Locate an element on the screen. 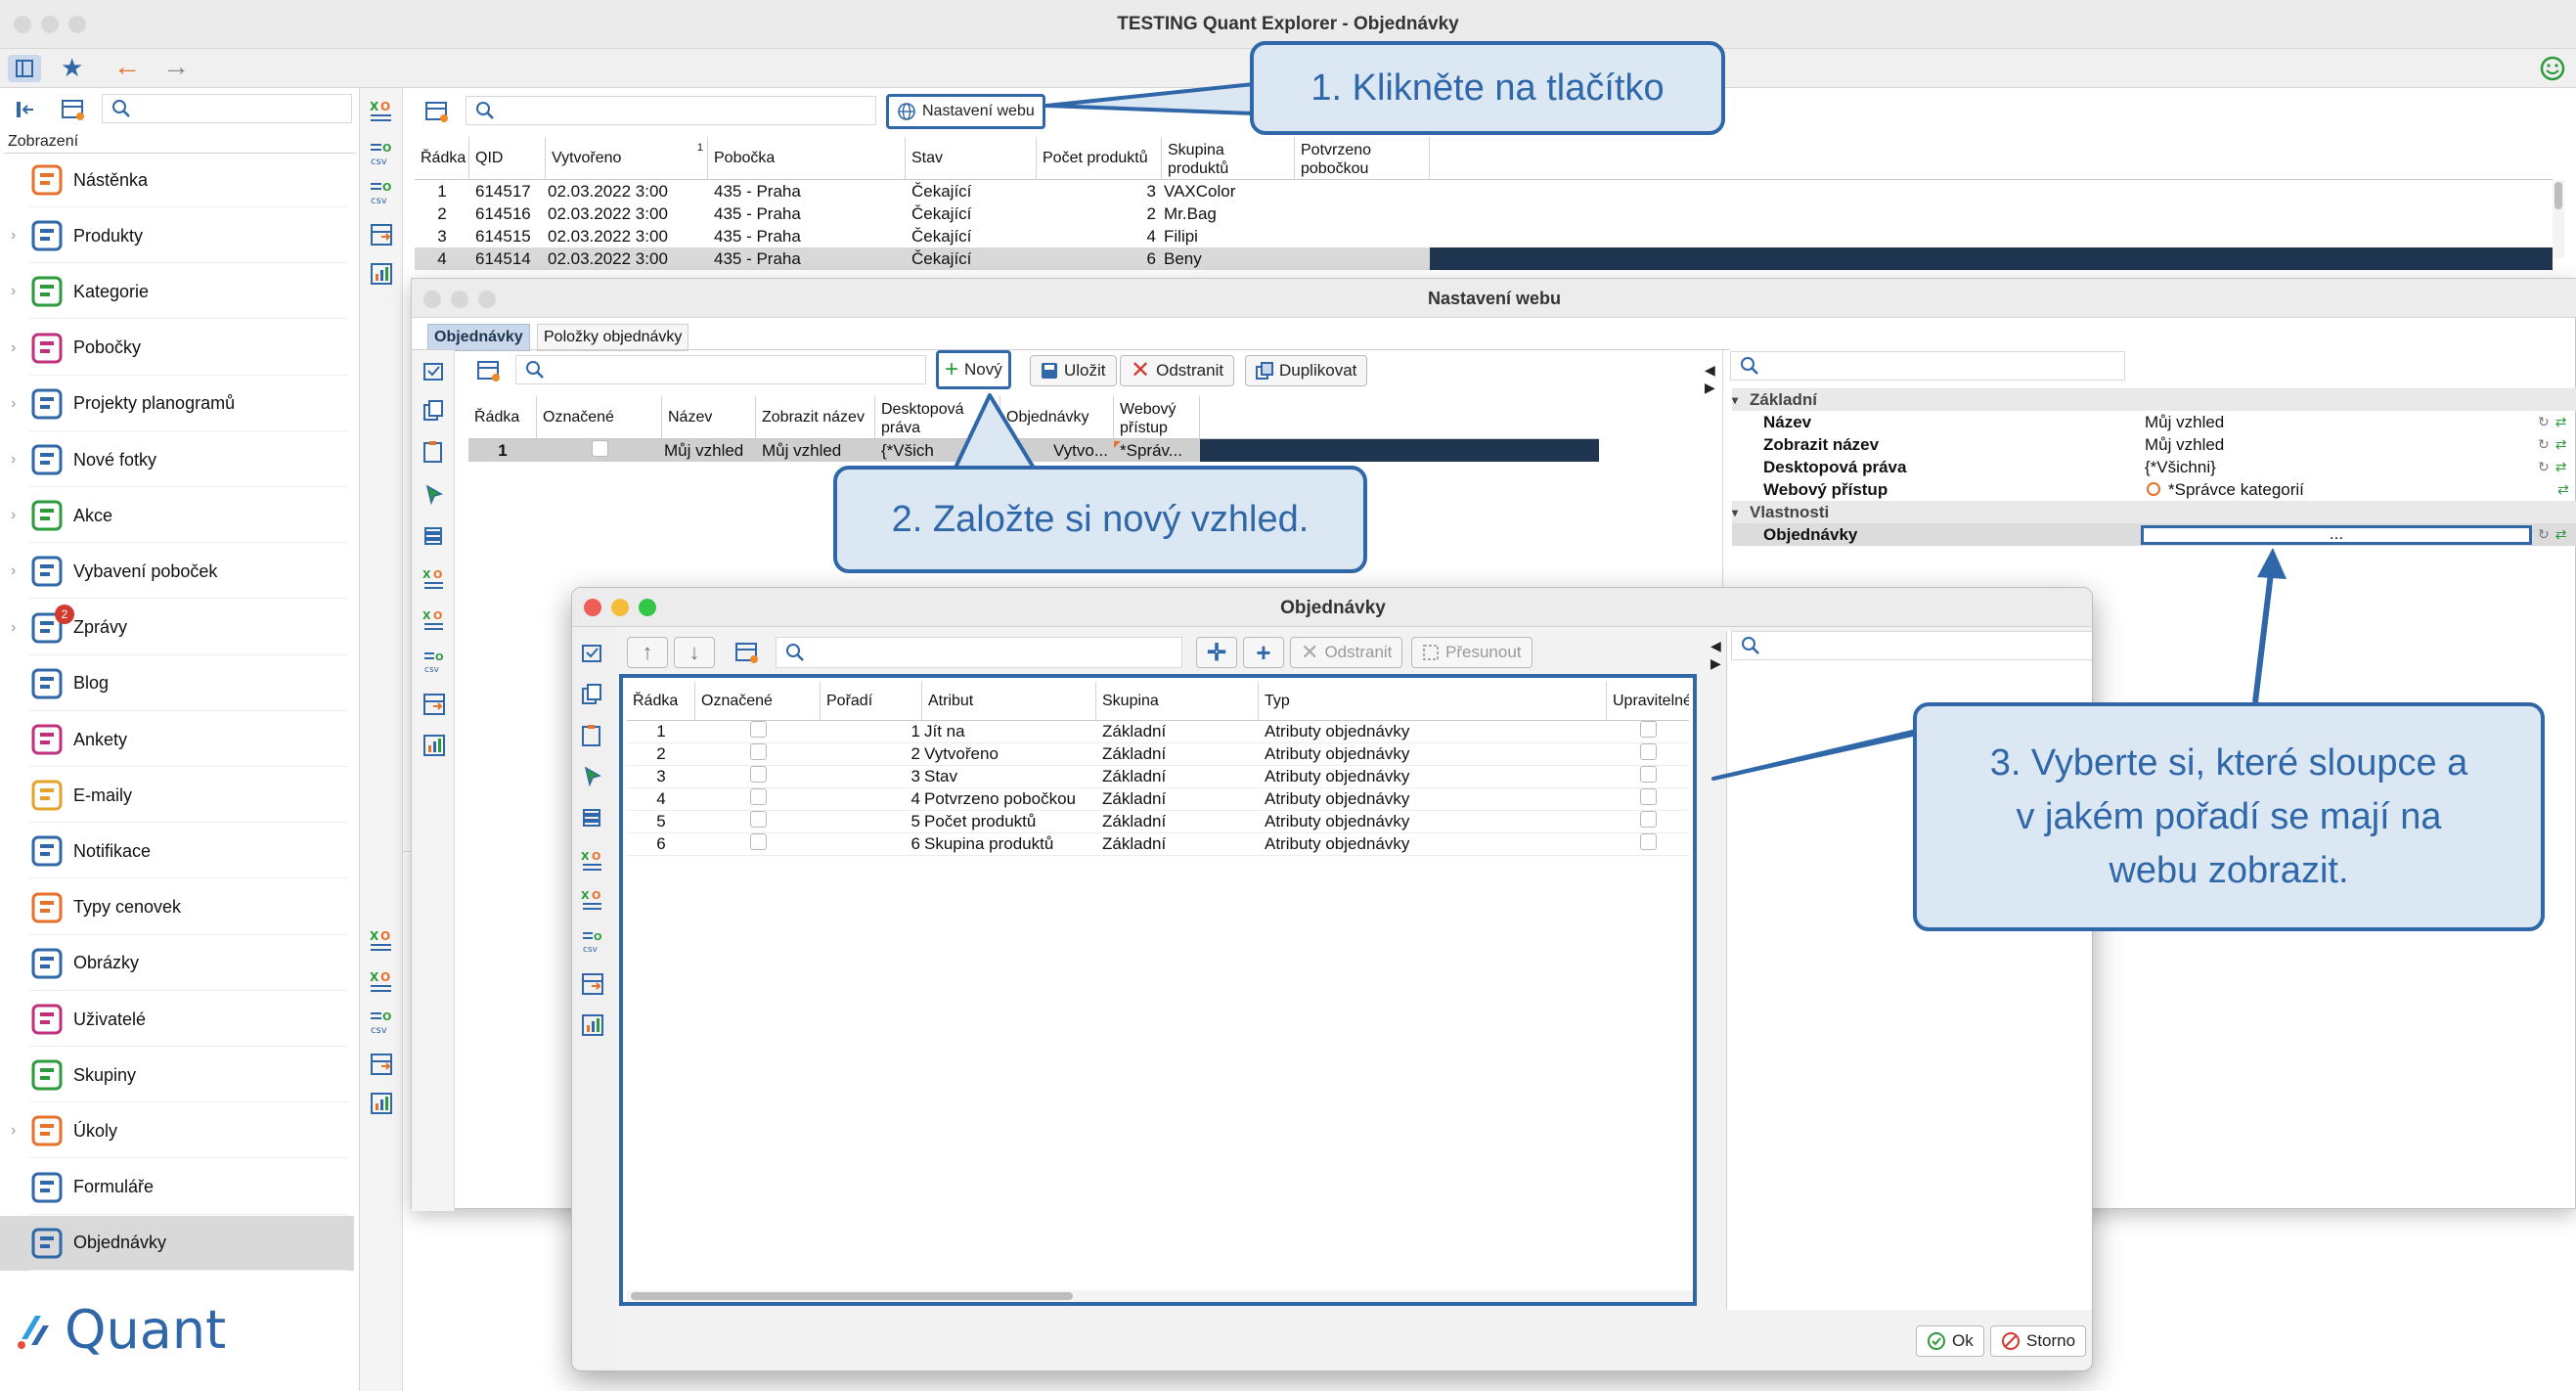  callout-step-1: 1. Klikněte na tlačítko is located at coordinates (1487, 88).